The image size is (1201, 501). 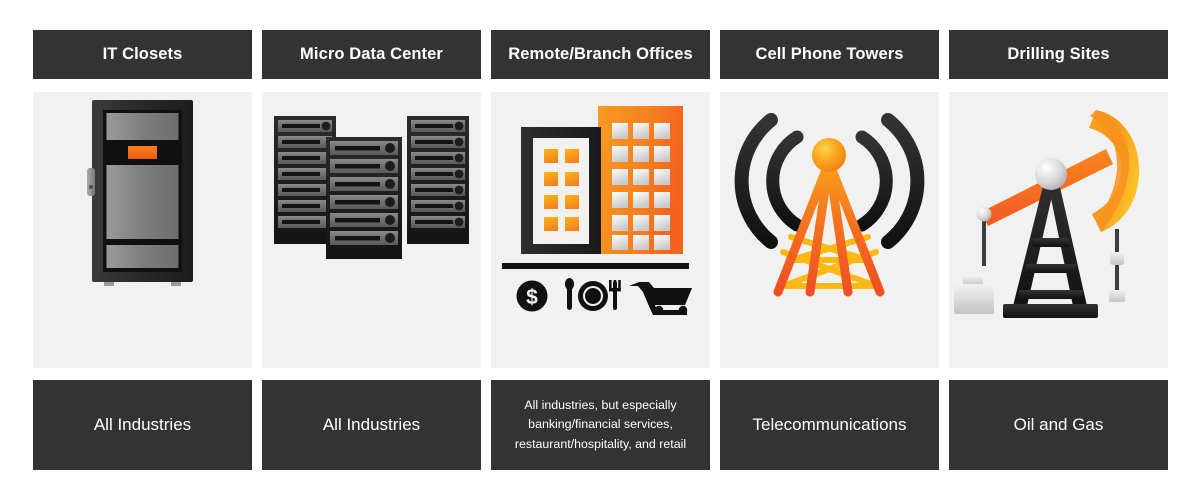 What do you see at coordinates (371, 54) in the screenshot?
I see `column-header-micro-data-center: Micro Data Center` at bounding box center [371, 54].